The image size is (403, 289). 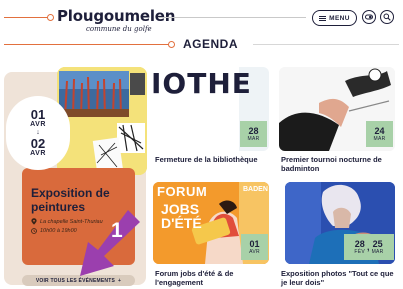 What do you see at coordinates (379, 131) in the screenshot?
I see `card-day: 24` at bounding box center [379, 131].